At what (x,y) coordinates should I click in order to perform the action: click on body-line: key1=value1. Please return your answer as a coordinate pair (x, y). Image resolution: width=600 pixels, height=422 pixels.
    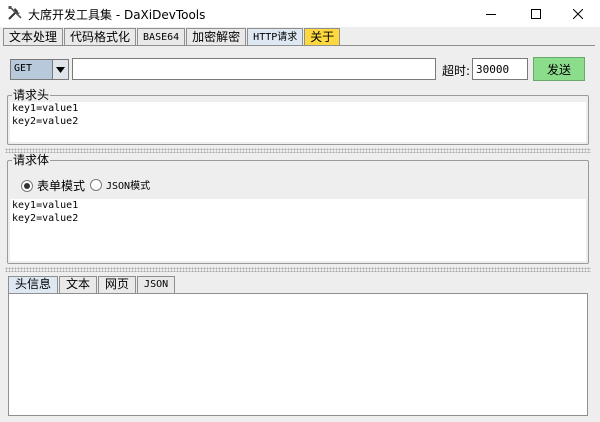
    Looking at the image, I should click on (45, 205).